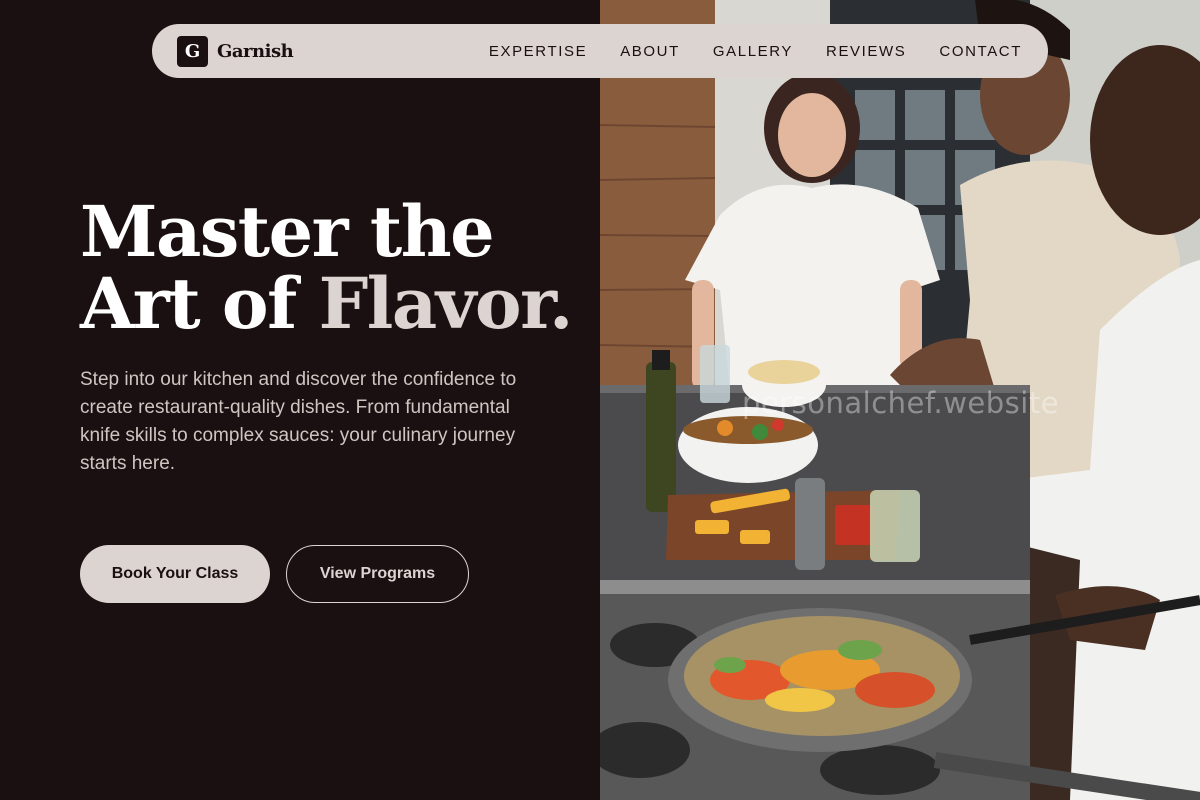 Image resolution: width=1200 pixels, height=800 pixels. I want to click on headline-accent-word: Flavor., so click(446, 303).